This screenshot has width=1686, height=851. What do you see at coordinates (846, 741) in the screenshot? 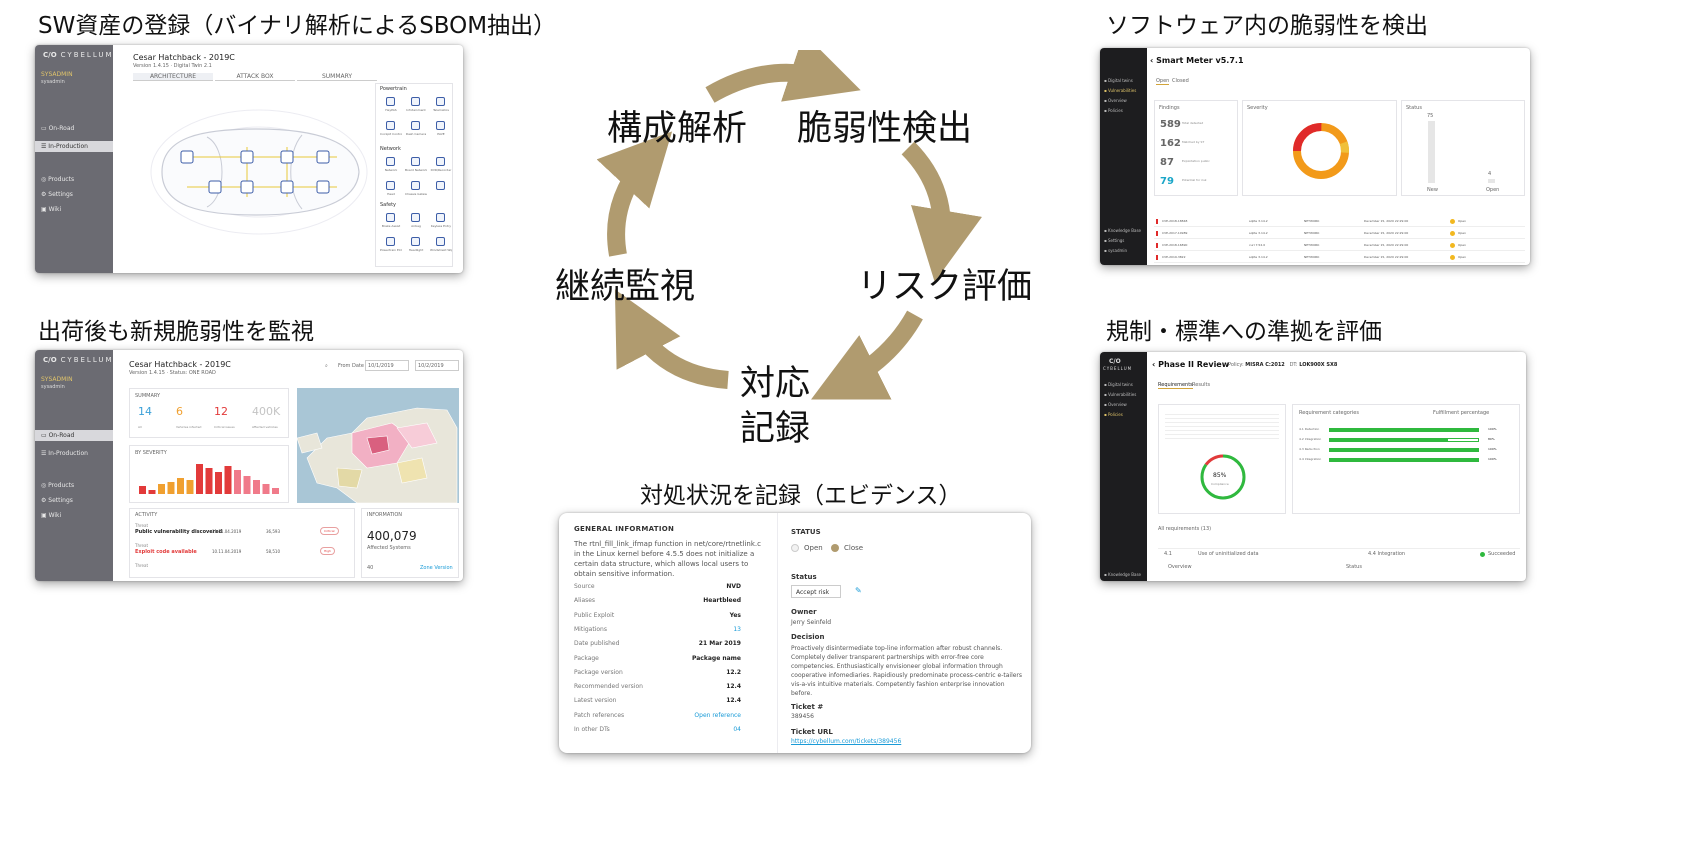
I see `ticket-url-link: https://cybellum.com/tickets/389456` at bounding box center [846, 741].